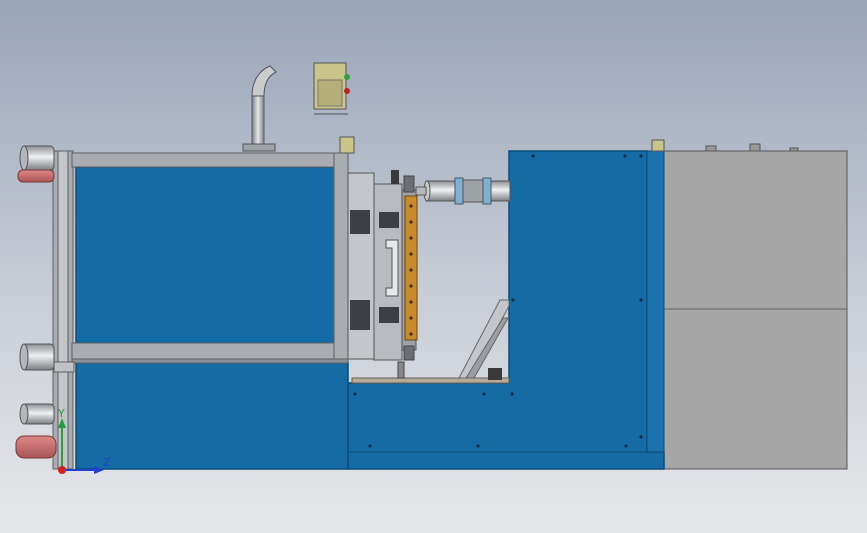 The height and width of the screenshot is (533, 867). I want to click on heater-strip, so click(411, 268).